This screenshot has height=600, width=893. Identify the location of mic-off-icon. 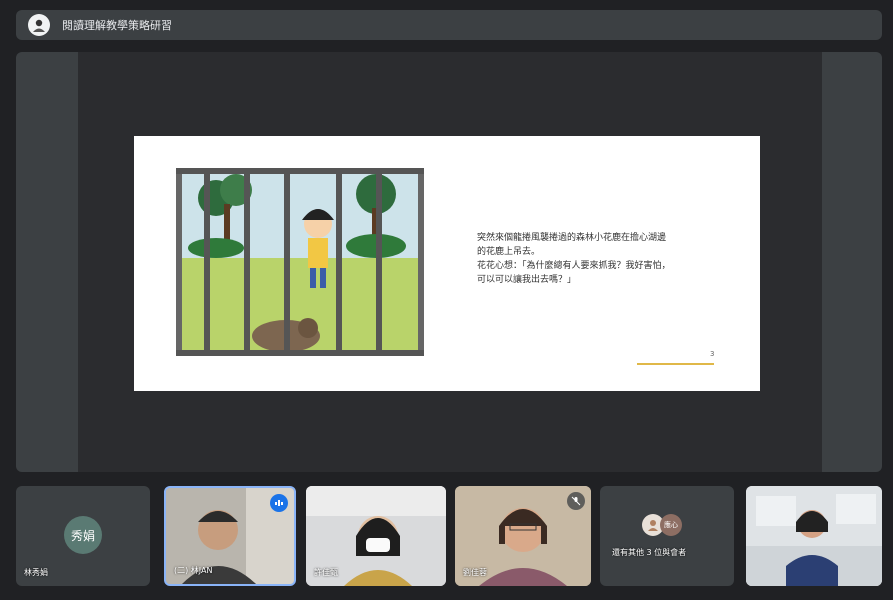
(576, 501).